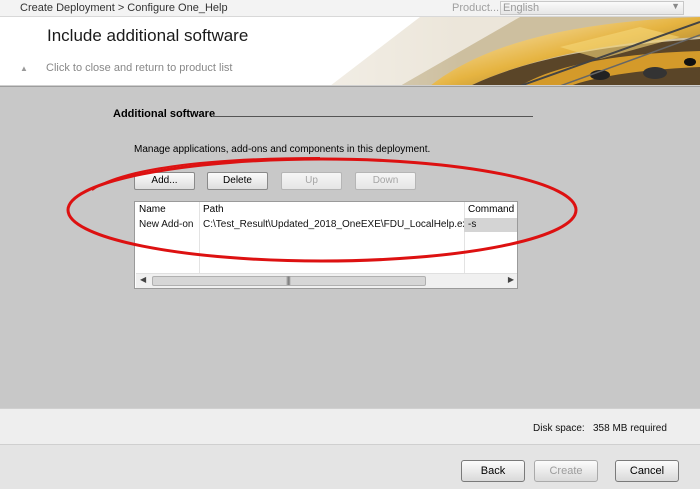 This screenshot has width=700, height=489. Describe the element at coordinates (559, 428) in the screenshot. I see `disk-space-label: Disk space:` at that location.